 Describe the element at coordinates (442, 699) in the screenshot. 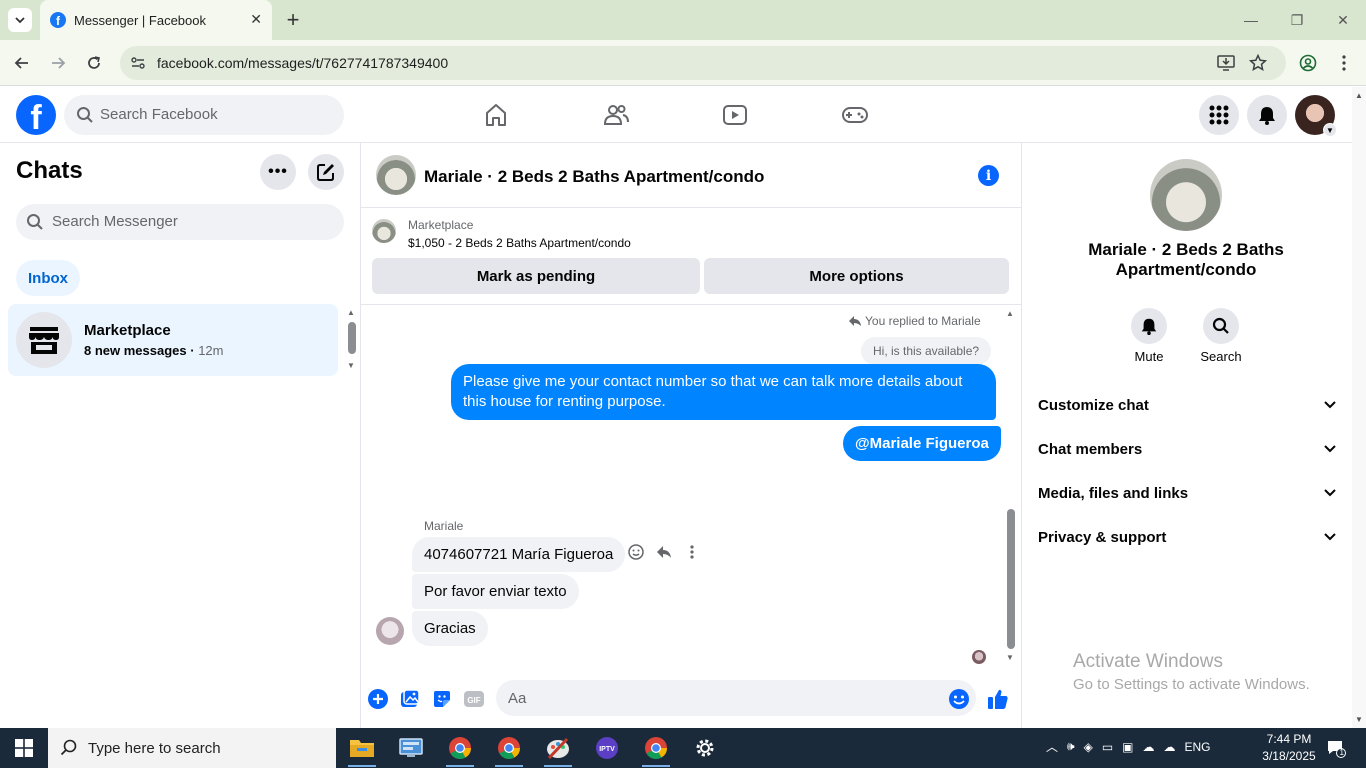

I see `sticker-icon` at that location.